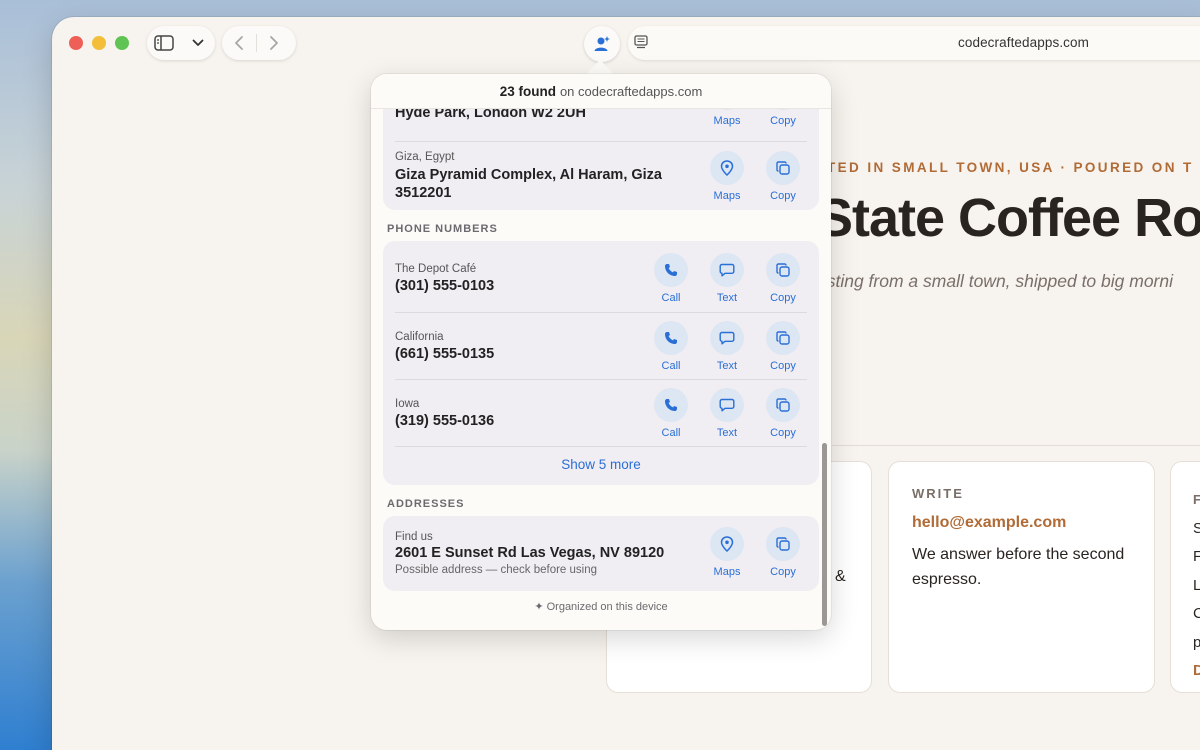  Describe the element at coordinates (914, 43) in the screenshot. I see `address-bar: codecraftedapps.com` at that location.